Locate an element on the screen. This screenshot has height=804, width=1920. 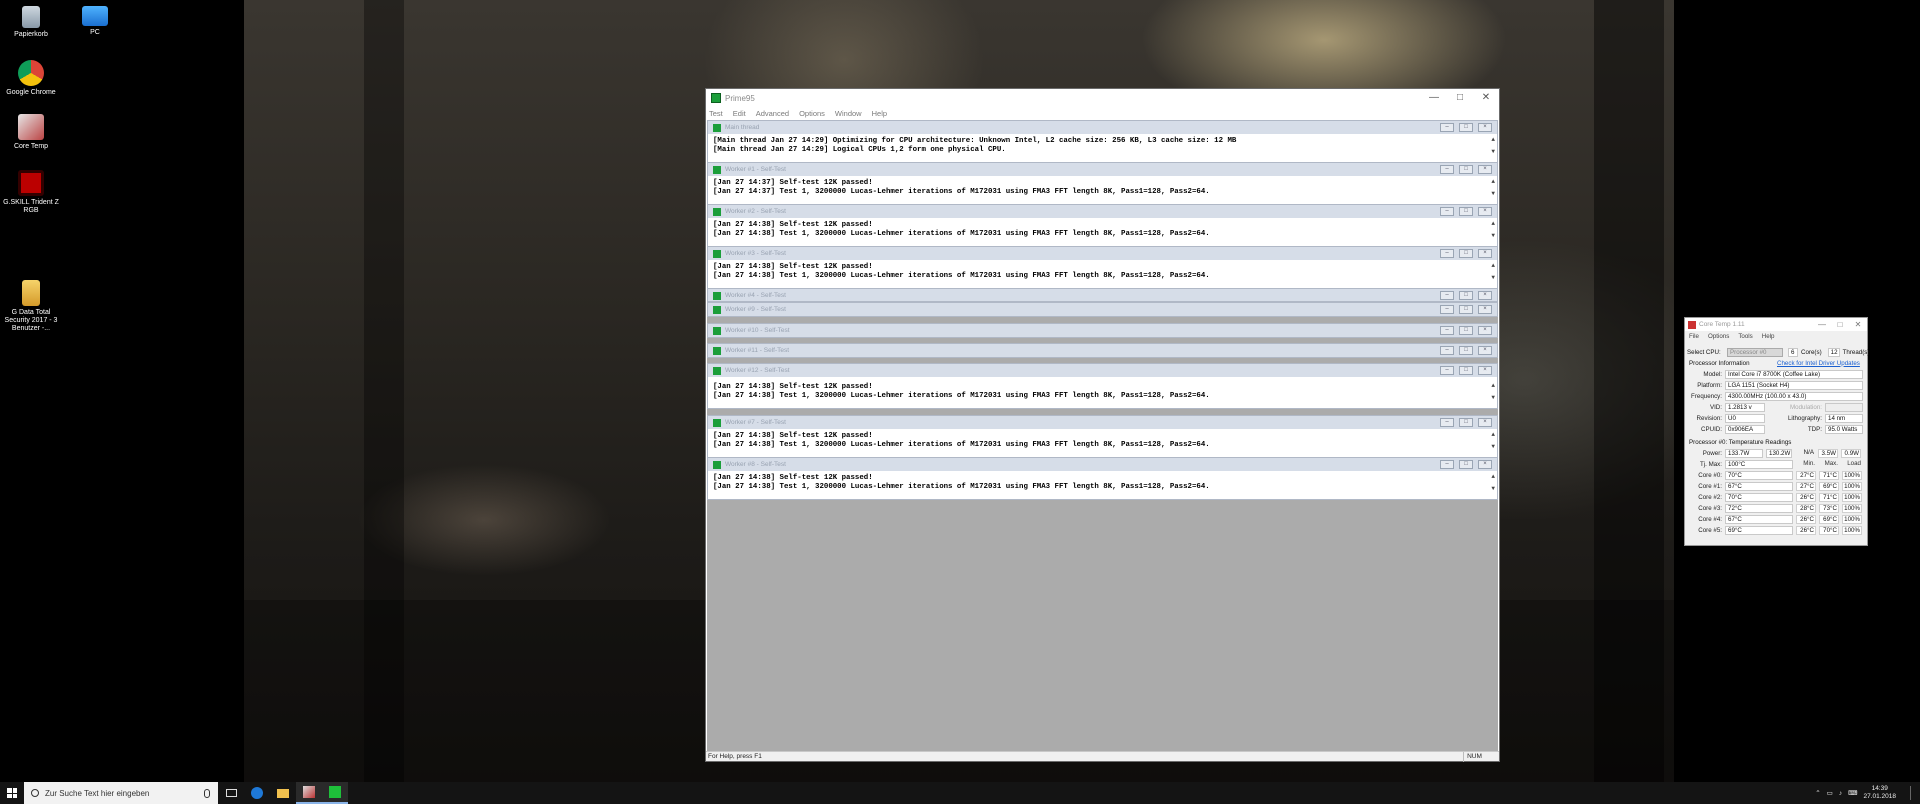
core-temp-titlebar: Core Temp 1.11 — □ ✕ is located at coordinates (1776, 324).